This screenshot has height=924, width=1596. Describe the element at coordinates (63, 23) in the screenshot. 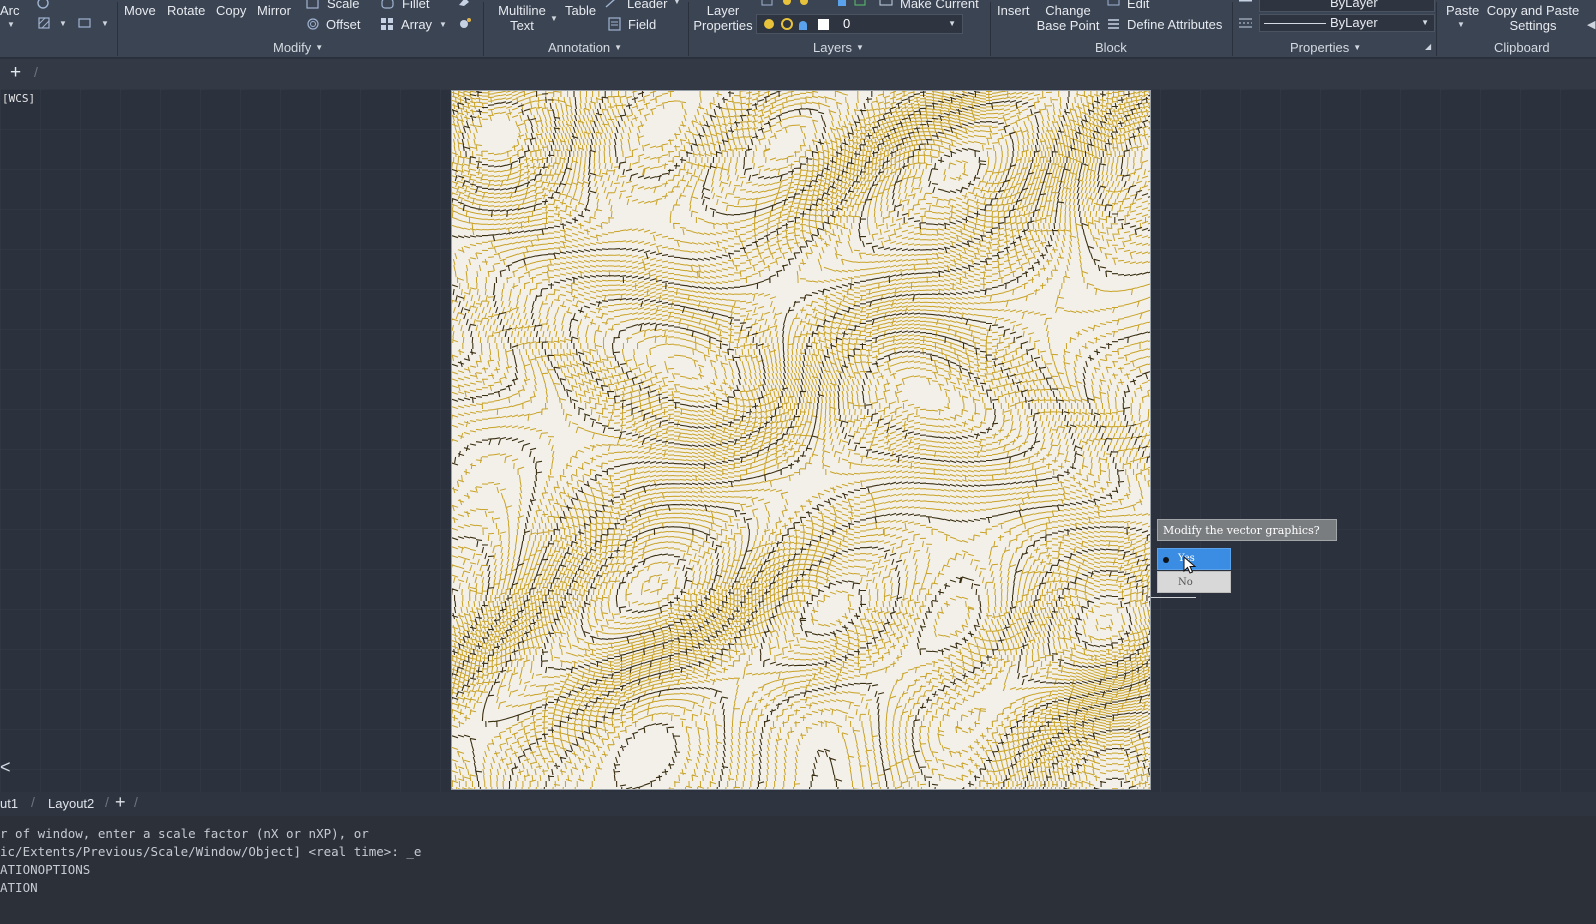

I see `hatch-dropdown-icon: ▼` at that location.